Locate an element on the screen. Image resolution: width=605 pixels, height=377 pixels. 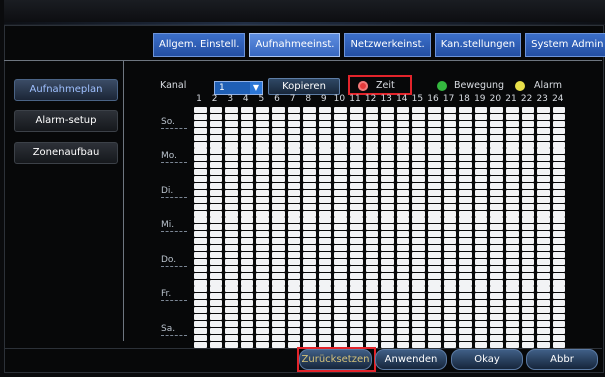
tab-channel-settings: Kan.stellungen is located at coordinates (478, 45).